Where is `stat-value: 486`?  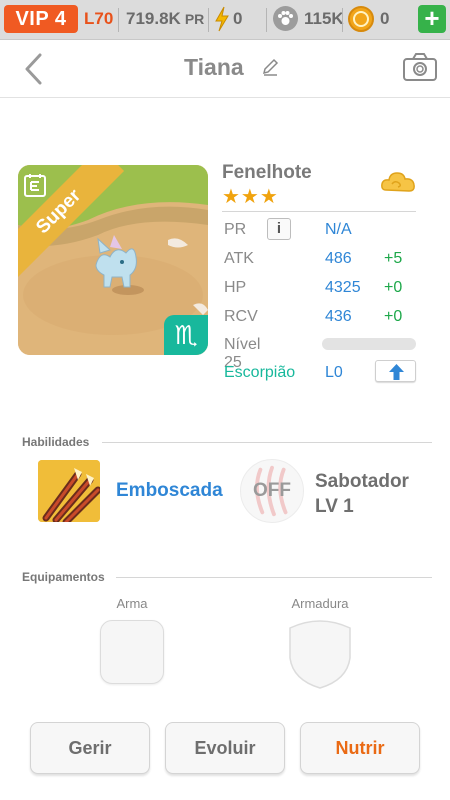
stat-value: 486 is located at coordinates (338, 258).